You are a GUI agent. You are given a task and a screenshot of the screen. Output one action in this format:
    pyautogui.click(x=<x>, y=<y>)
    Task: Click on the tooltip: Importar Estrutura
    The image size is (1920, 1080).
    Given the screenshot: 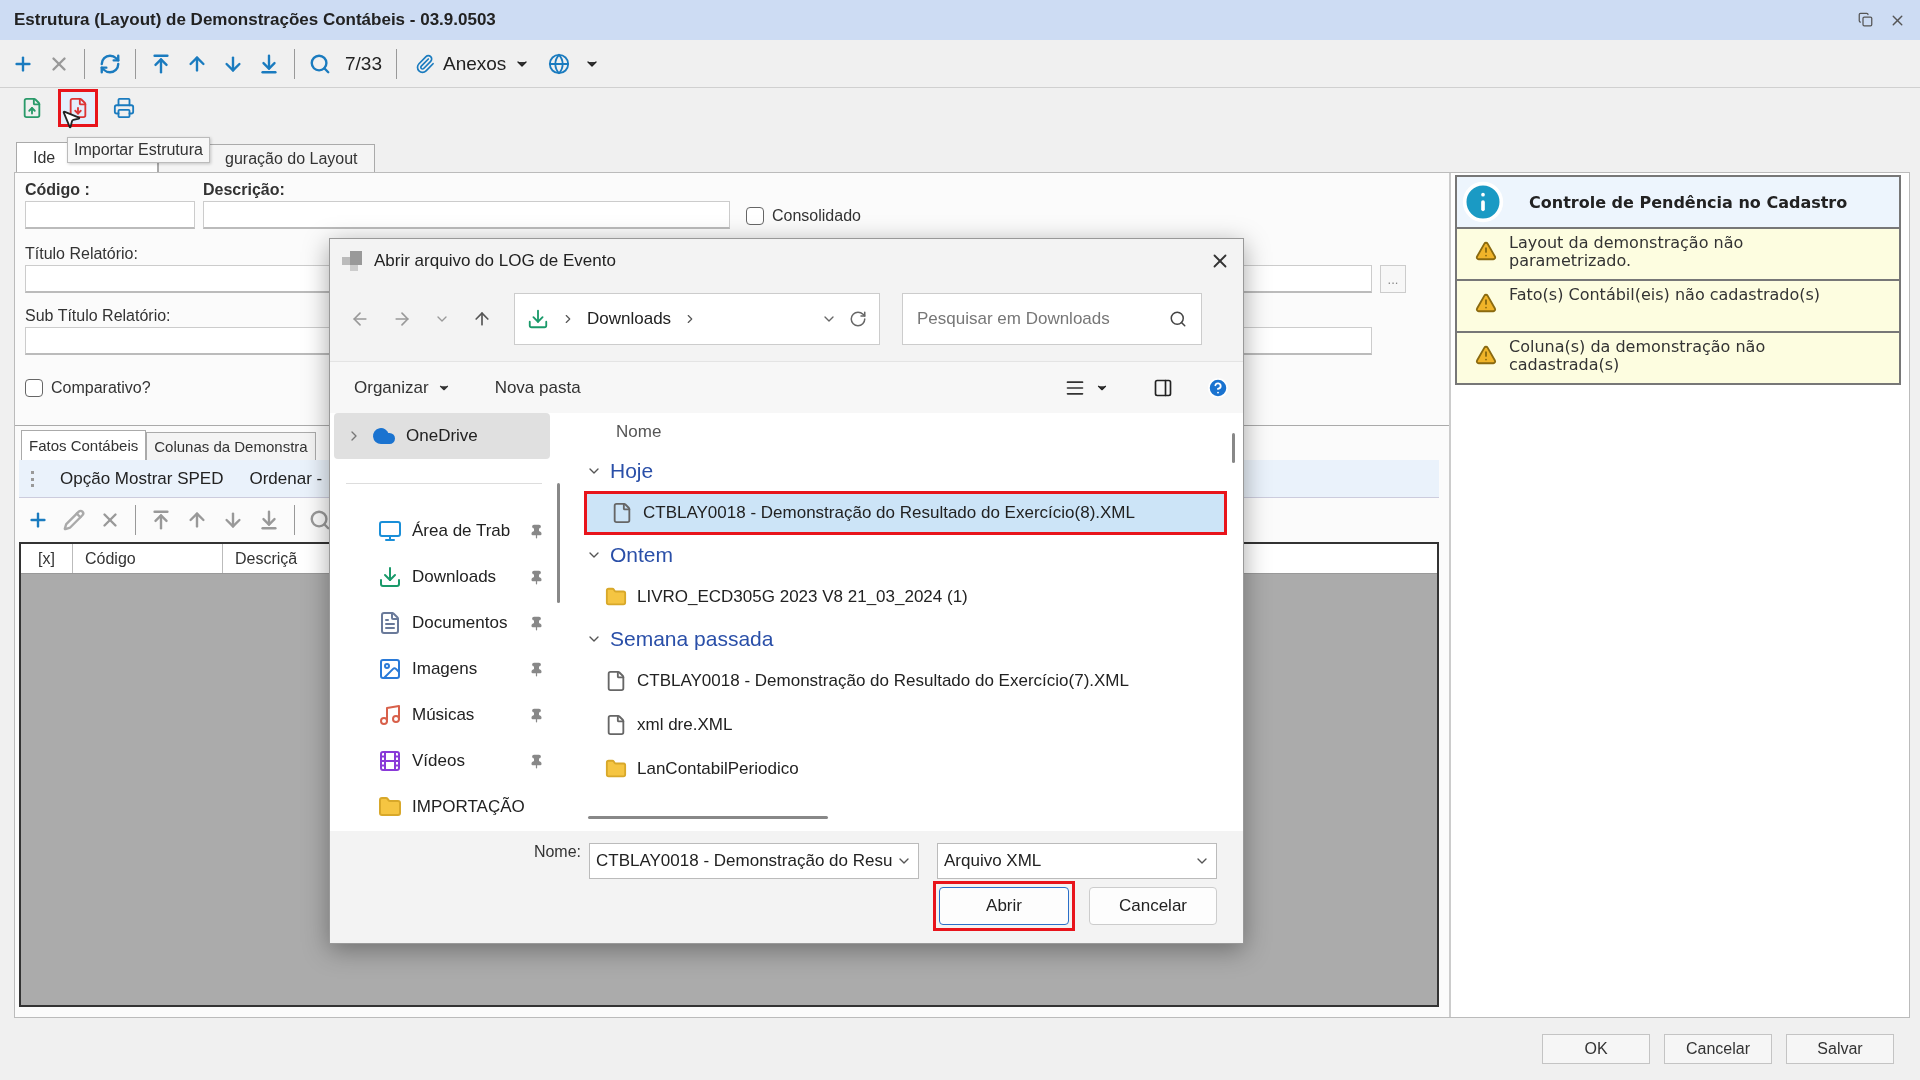 What is the action you would take?
    pyautogui.click(x=138, y=150)
    